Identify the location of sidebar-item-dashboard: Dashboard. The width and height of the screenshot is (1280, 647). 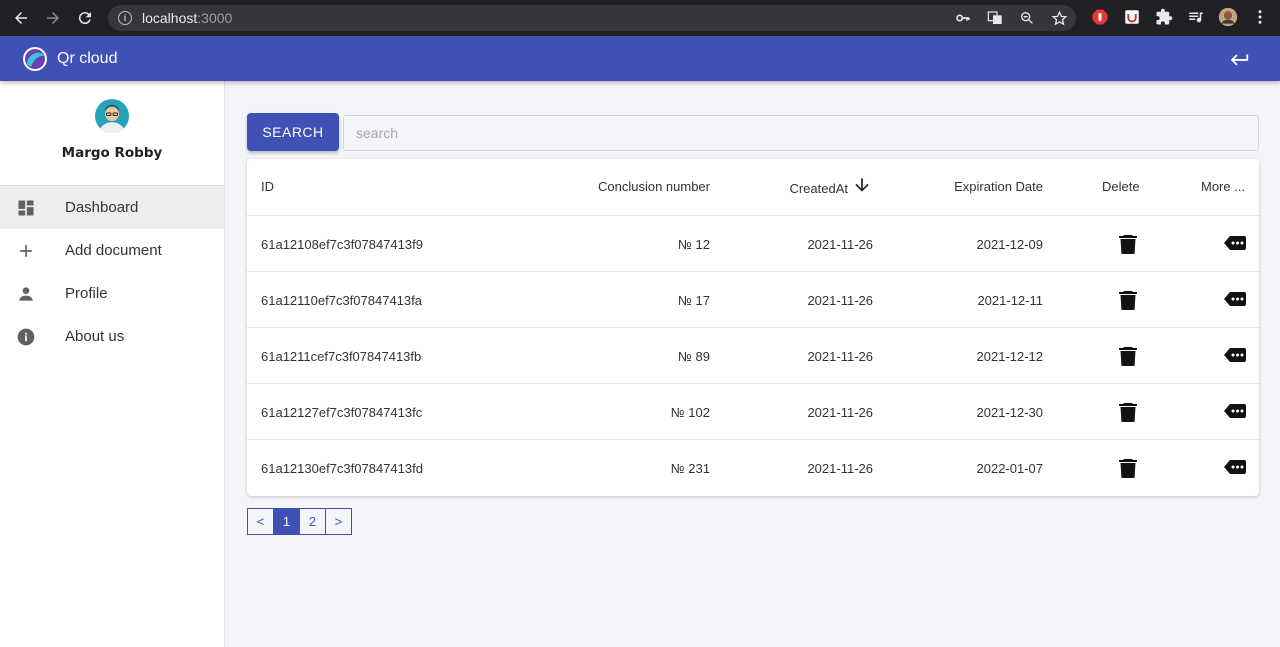
(112, 207).